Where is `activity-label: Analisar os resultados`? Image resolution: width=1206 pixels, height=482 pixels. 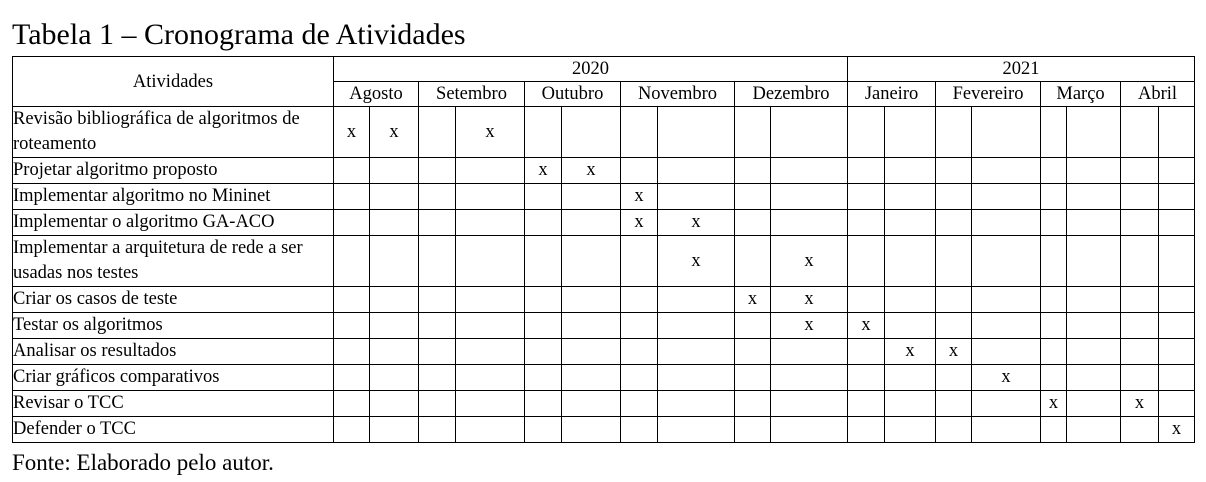
activity-label: Analisar os resultados is located at coordinates (173, 351).